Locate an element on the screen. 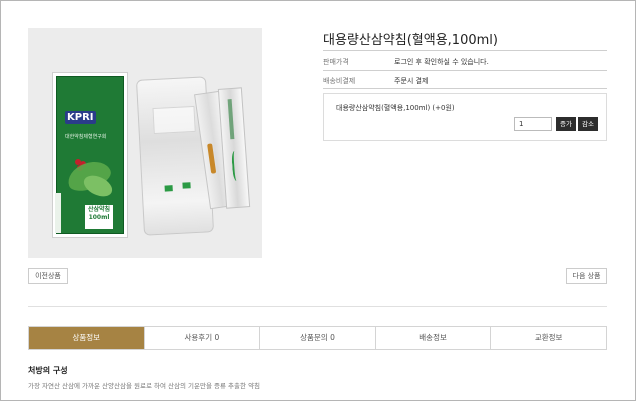 This screenshot has height=401, width=636. shipping-value: 주문시 결제 is located at coordinates (411, 81).